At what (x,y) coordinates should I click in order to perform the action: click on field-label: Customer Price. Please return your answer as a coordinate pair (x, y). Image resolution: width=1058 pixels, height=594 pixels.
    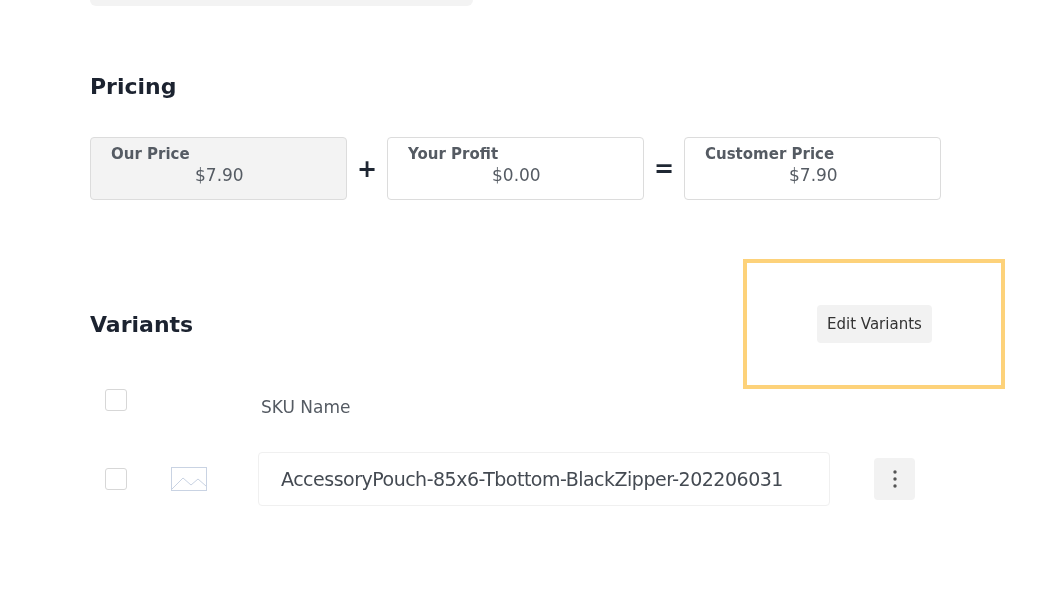
    Looking at the image, I should click on (770, 154).